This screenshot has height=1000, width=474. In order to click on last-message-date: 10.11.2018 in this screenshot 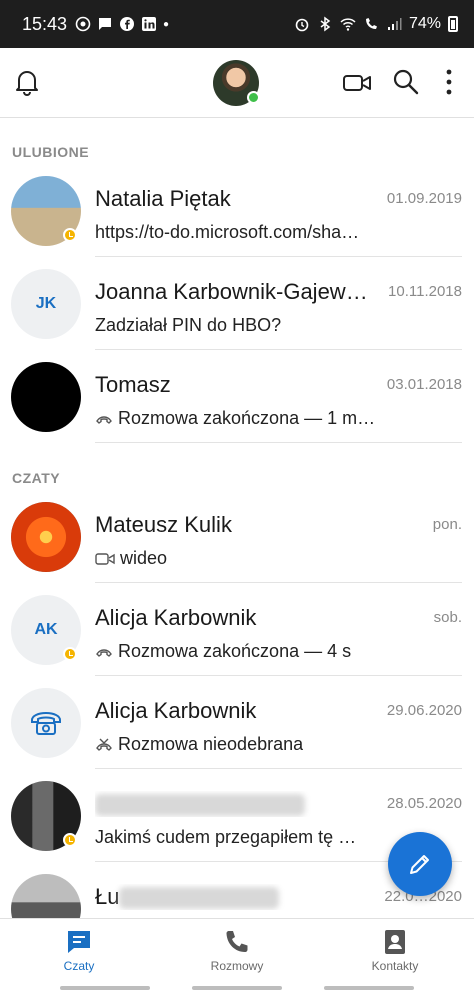, I will do `click(425, 291)`.